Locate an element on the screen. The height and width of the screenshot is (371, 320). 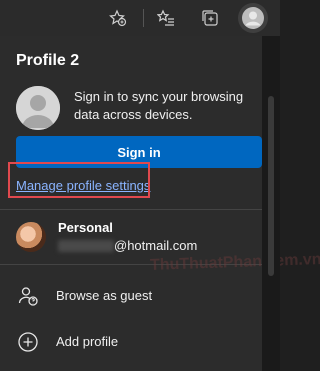
favorites-icon is located at coordinates (166, 18).